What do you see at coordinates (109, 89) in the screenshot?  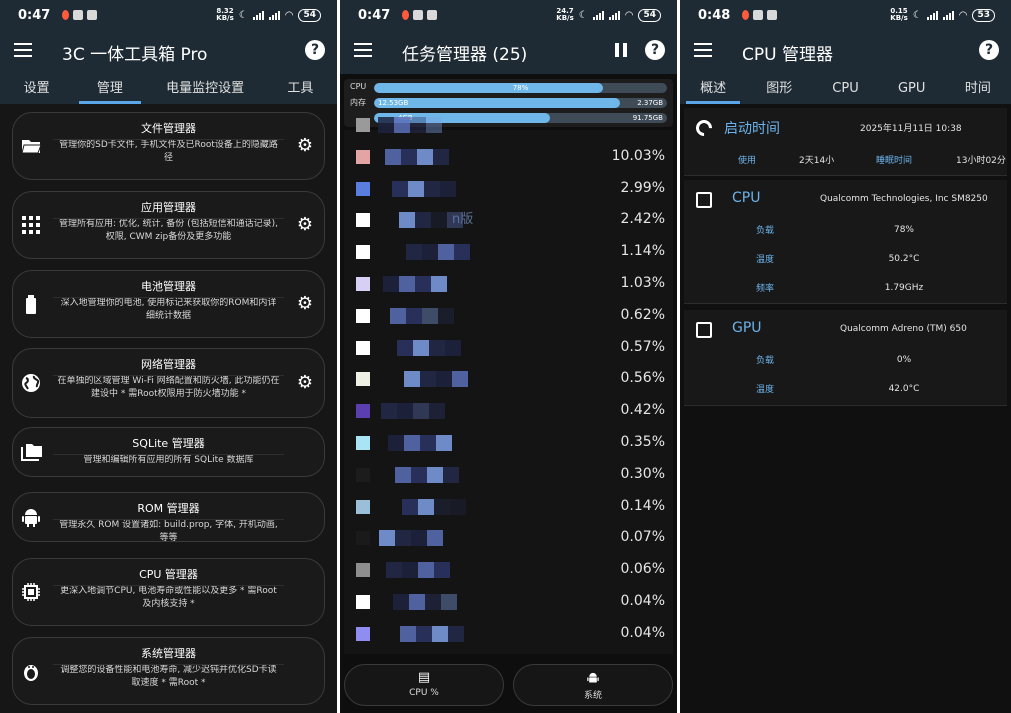 I see `tab-manage: 管理` at bounding box center [109, 89].